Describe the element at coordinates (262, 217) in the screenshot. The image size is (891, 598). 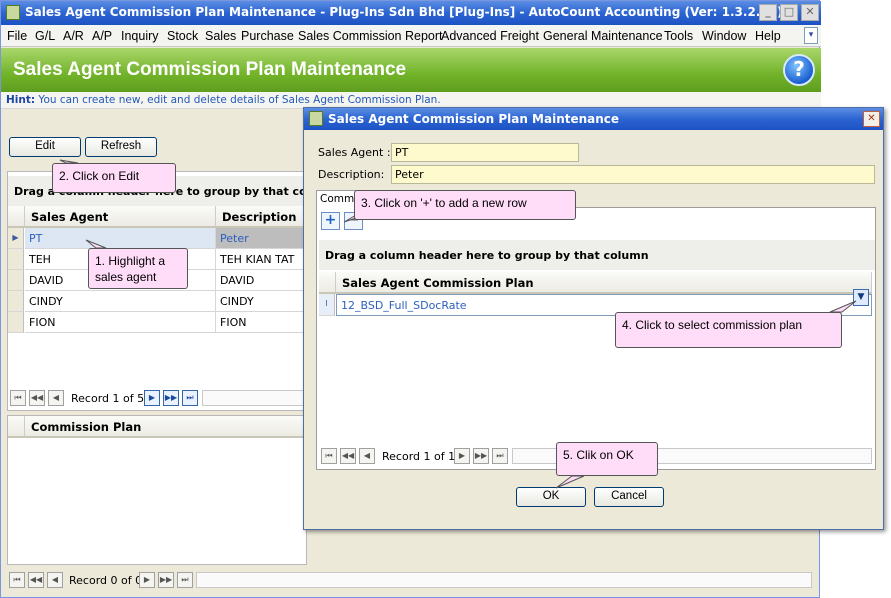
I see `column-header-description: Description` at that location.